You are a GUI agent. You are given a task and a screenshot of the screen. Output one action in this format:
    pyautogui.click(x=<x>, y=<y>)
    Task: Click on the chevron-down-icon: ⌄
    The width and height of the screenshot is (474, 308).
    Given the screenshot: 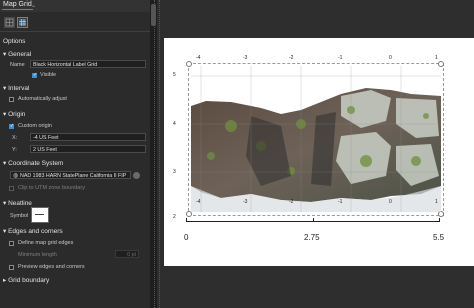 What is the action you would take?
    pyautogui.click(x=33, y=5)
    